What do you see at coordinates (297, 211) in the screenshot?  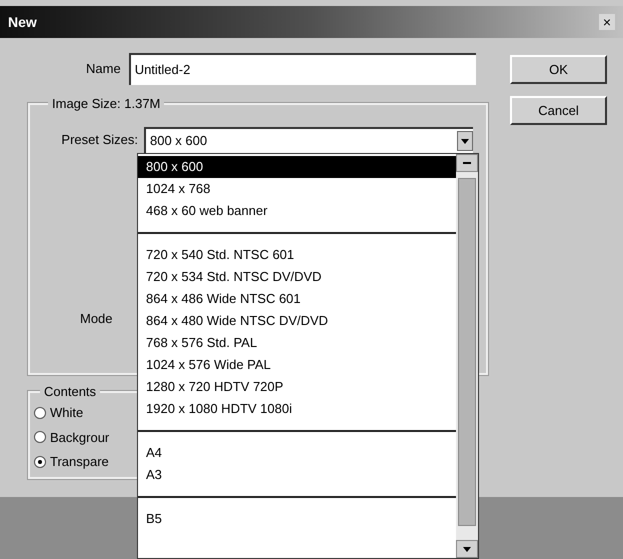 I see `list-item: 468 x 60 web banner` at bounding box center [297, 211].